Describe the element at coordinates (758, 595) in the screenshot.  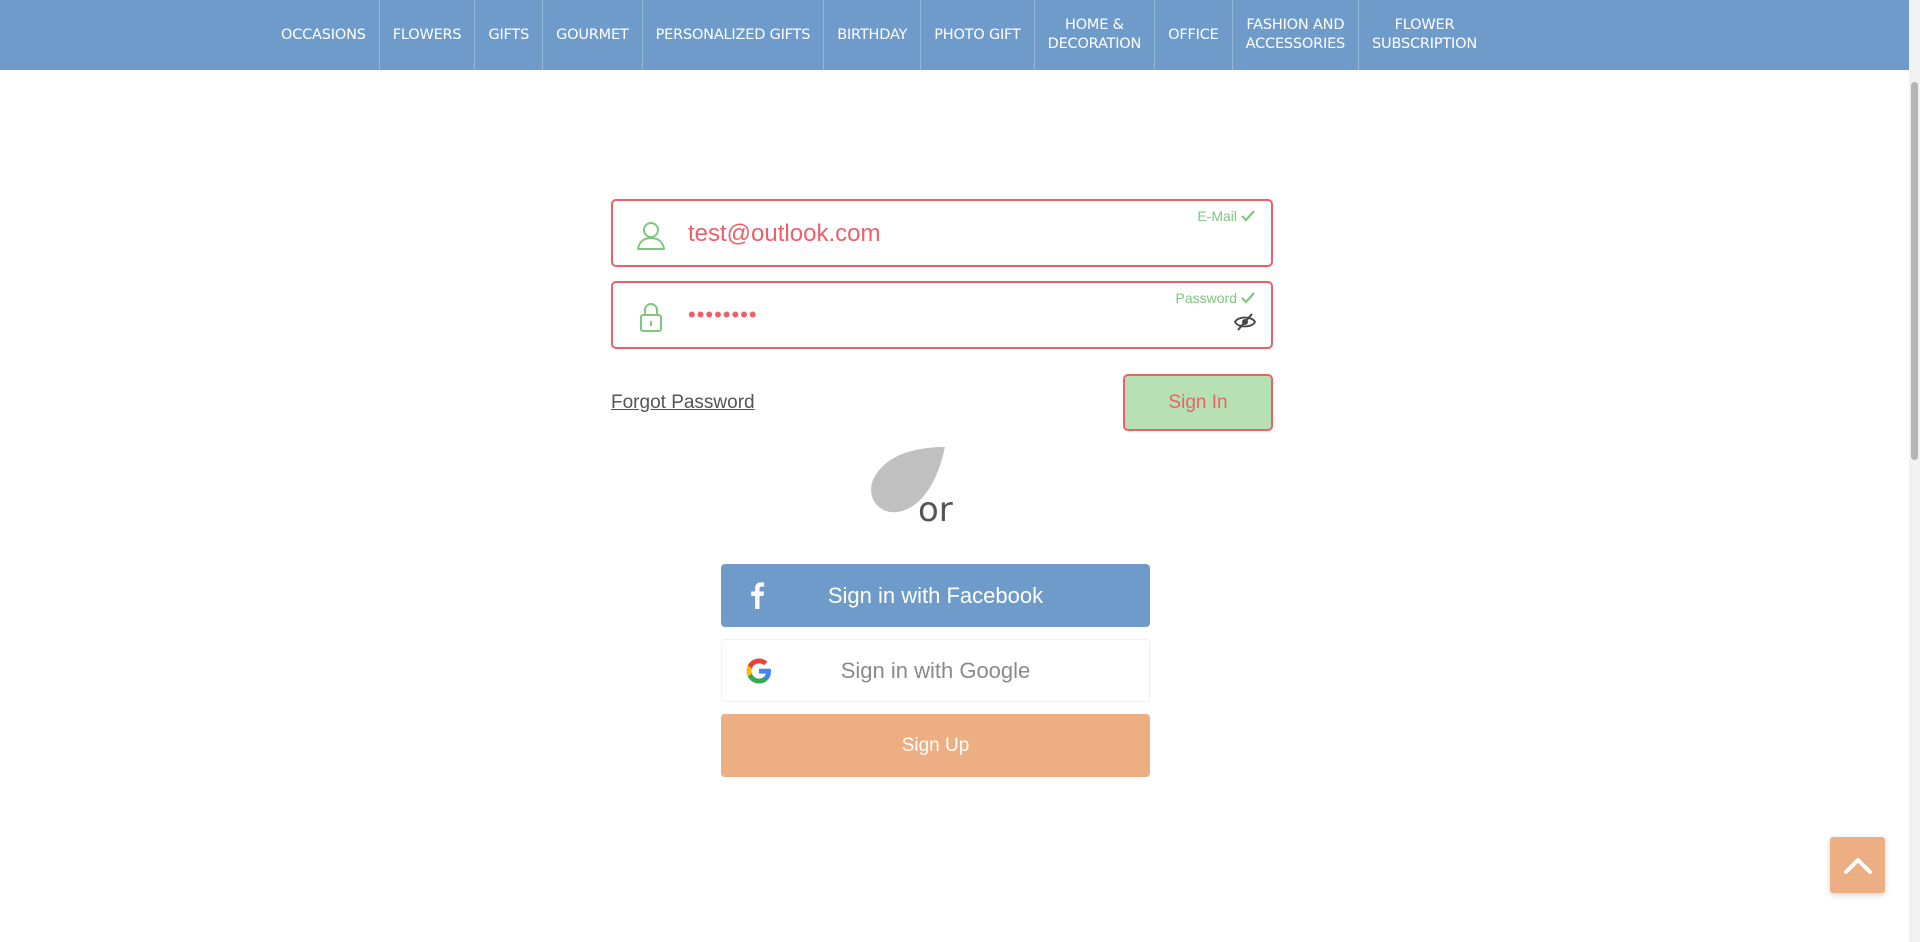
I see `facebook-icon` at that location.